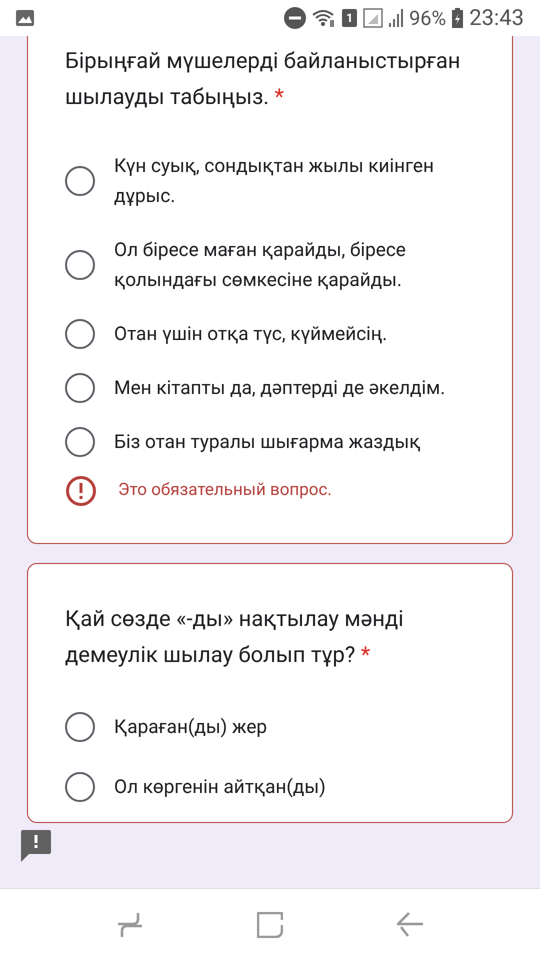 The width and height of the screenshot is (540, 960). Describe the element at coordinates (496, 18) in the screenshot. I see `clock: 23:43` at that location.